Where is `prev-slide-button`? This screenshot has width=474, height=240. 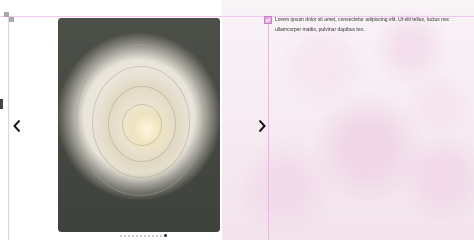
prev-slide-button is located at coordinates (17, 126).